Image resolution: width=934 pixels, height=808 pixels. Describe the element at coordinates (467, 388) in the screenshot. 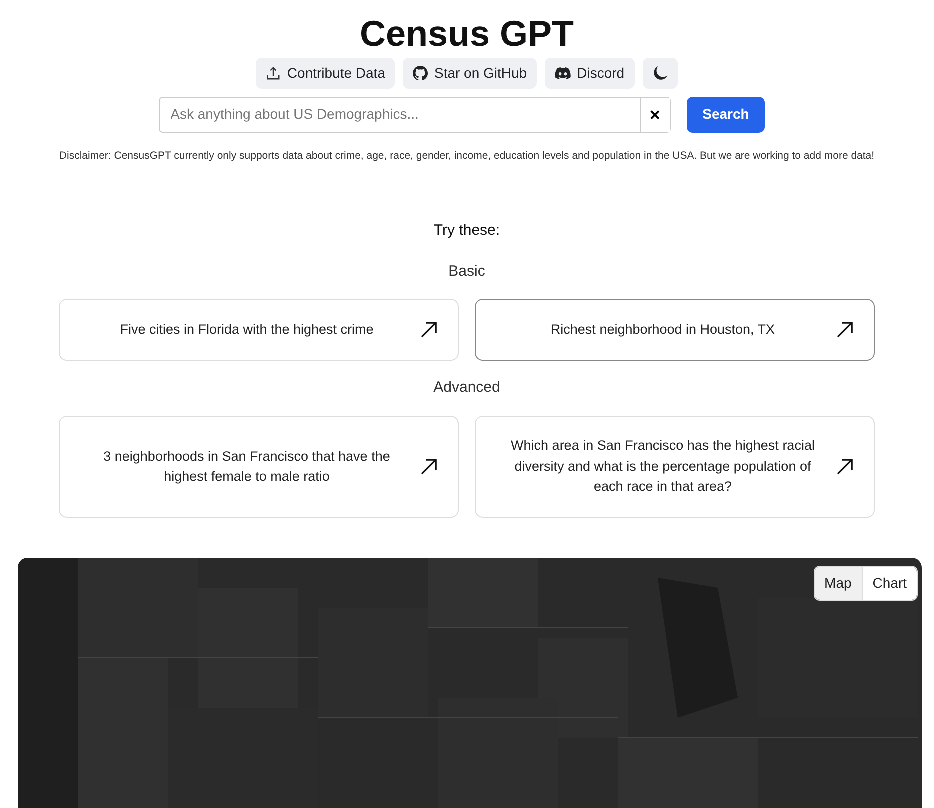

I see `section-heading: Advanced` at that location.